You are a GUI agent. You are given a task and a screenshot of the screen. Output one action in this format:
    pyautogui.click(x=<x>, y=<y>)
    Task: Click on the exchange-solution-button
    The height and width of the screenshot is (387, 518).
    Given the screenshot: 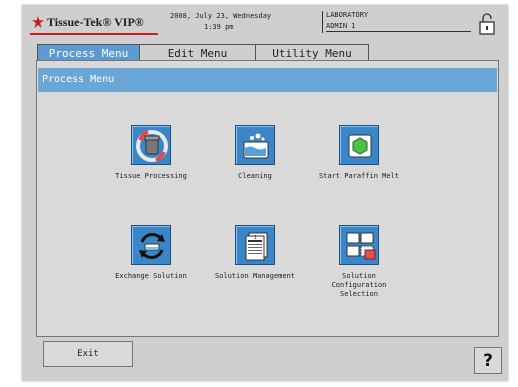 What is the action you would take?
    pyautogui.click(x=151, y=245)
    